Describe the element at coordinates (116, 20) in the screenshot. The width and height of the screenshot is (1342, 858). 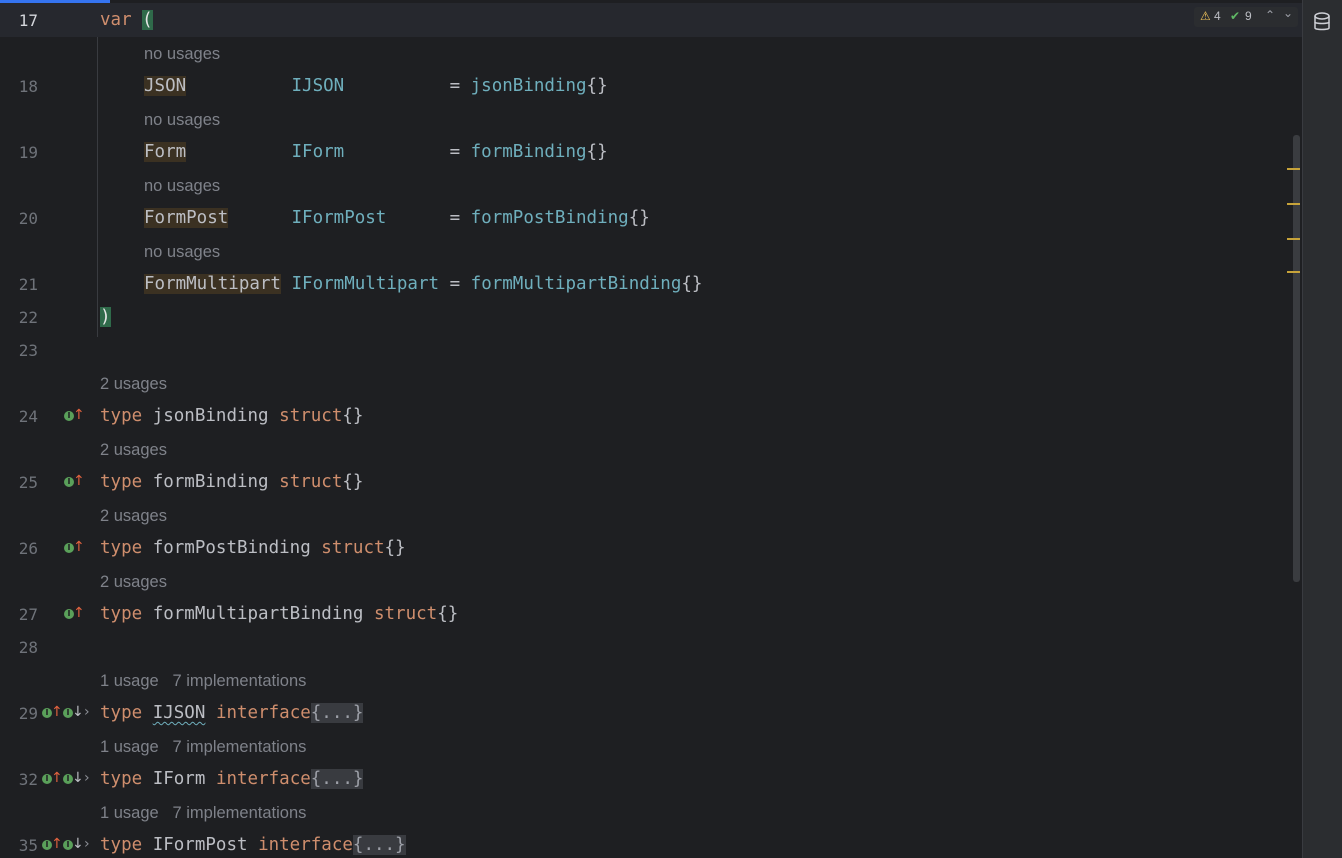
I see `keyword-var: var` at that location.